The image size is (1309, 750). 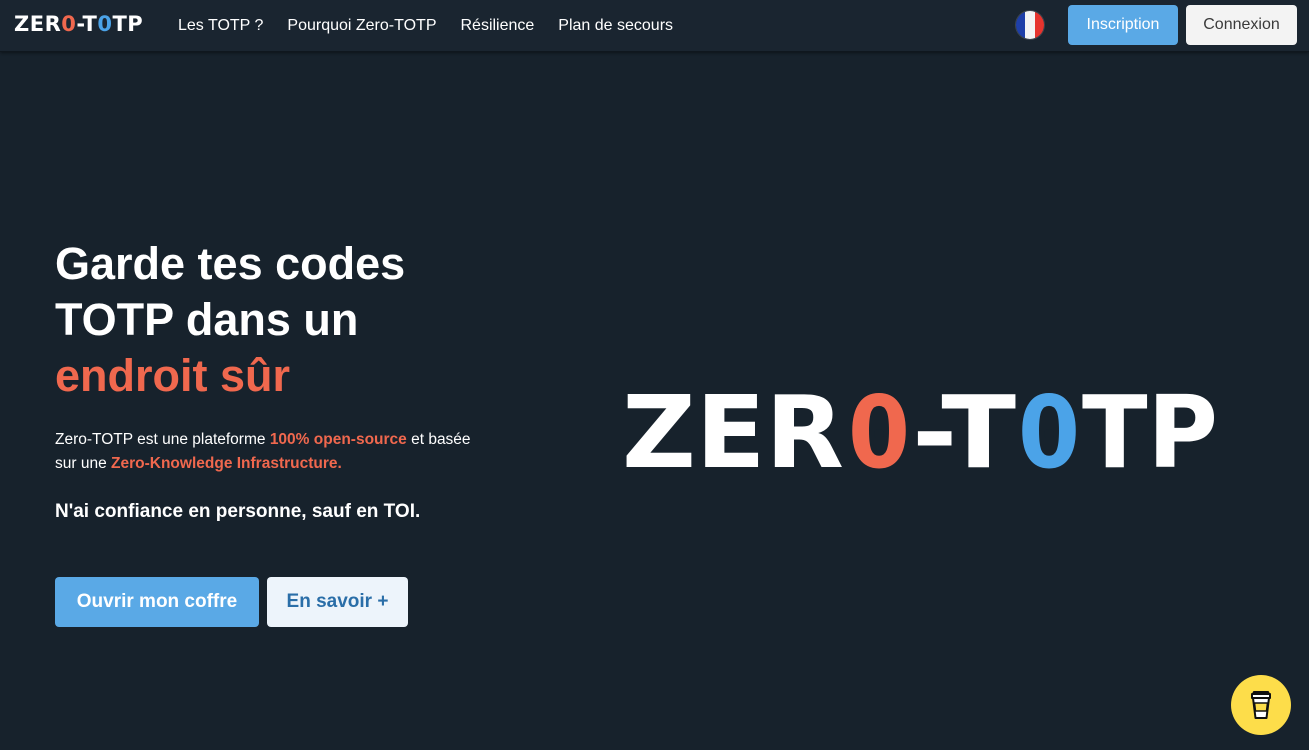 What do you see at coordinates (733, 430) in the screenshot?
I see `big-logo-zer: ZER` at bounding box center [733, 430].